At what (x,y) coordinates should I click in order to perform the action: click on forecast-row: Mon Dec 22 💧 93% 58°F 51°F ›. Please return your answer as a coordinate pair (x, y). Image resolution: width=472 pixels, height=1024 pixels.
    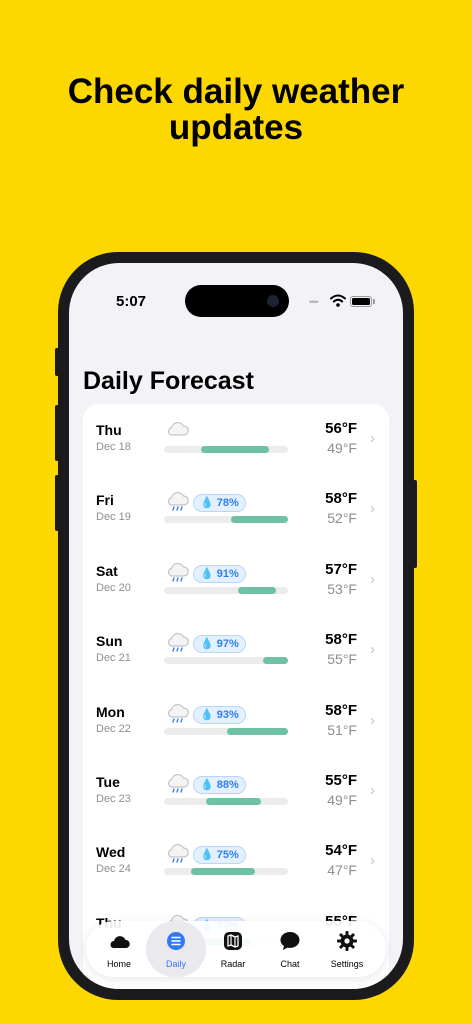
    Looking at the image, I should click on (236, 729).